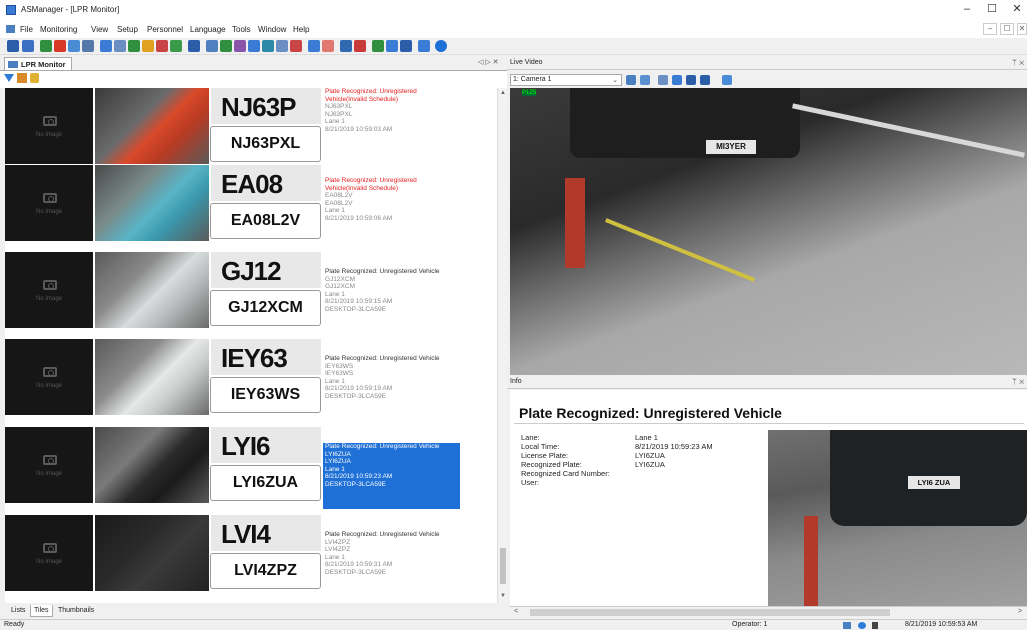  What do you see at coordinates (106, 46) in the screenshot?
I see `toolbar-network-icon` at bounding box center [106, 46].